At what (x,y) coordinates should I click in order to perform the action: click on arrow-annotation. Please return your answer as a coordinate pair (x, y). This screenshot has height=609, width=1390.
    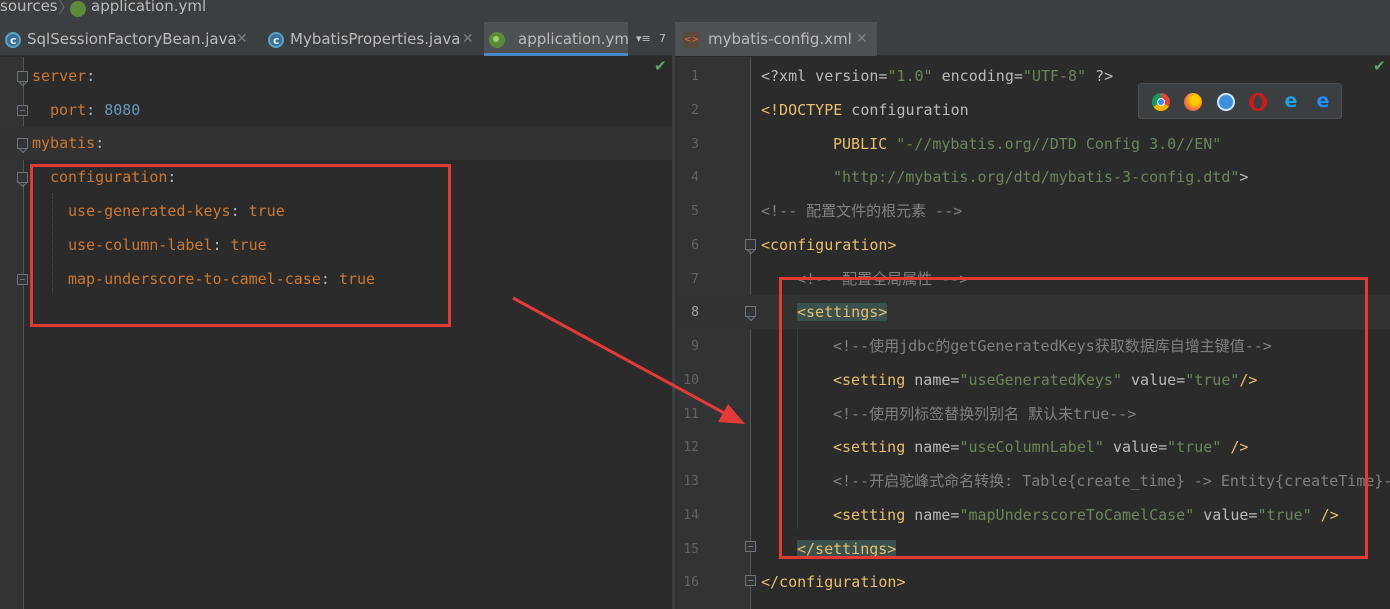
    Looking at the image, I should click on (628, 360).